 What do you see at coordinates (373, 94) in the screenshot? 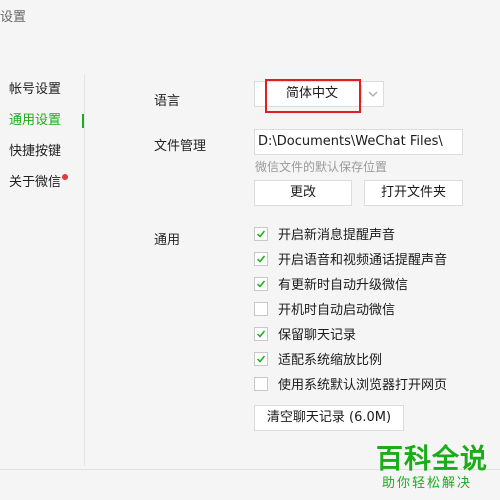
I see `chevron-down-icon` at bounding box center [373, 94].